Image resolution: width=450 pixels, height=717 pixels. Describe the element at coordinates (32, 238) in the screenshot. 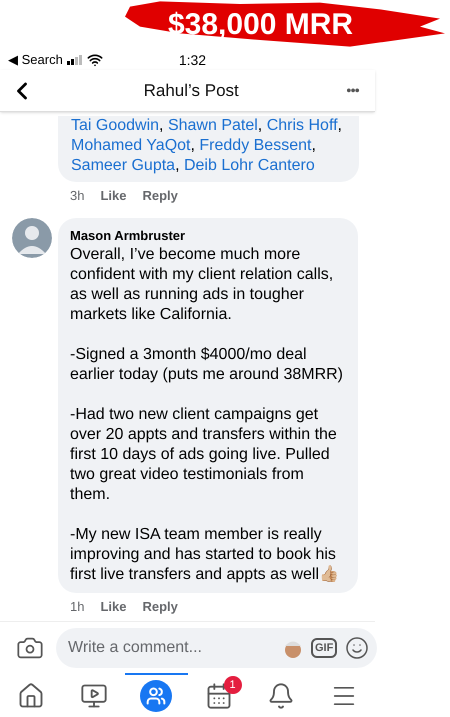

I see `avatar` at that location.